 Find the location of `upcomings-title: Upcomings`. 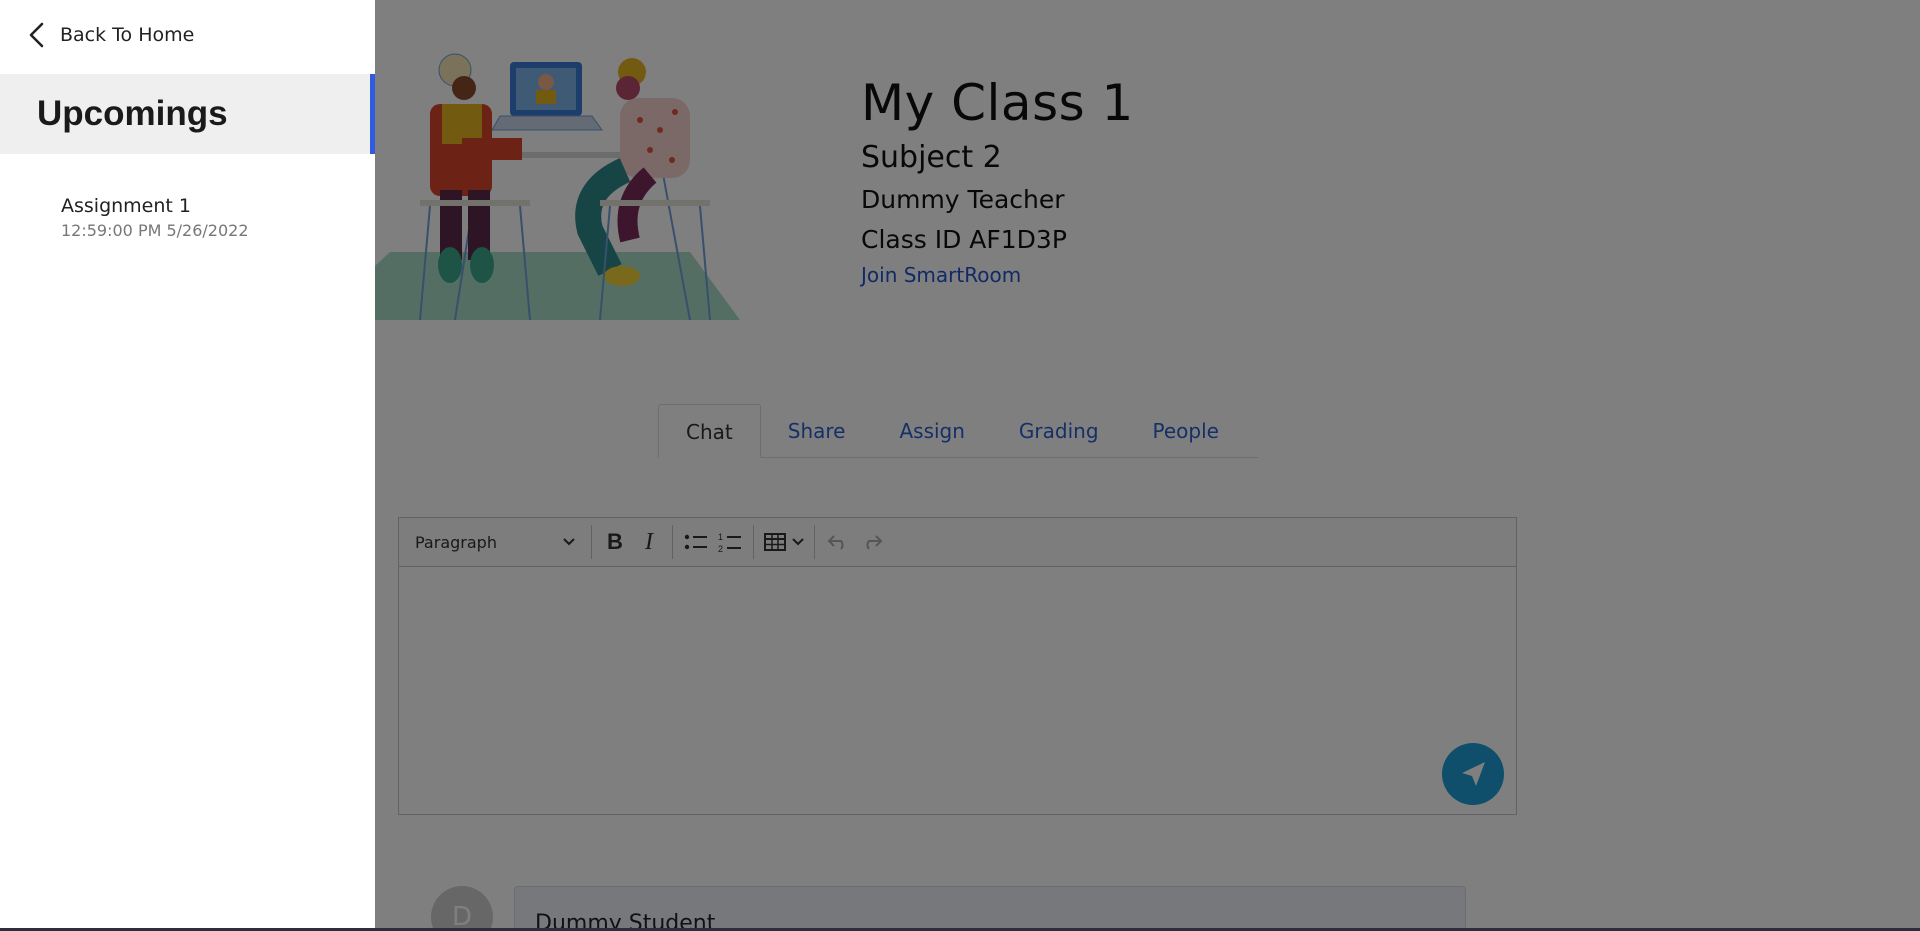

upcomings-title: Upcomings is located at coordinates (132, 113).